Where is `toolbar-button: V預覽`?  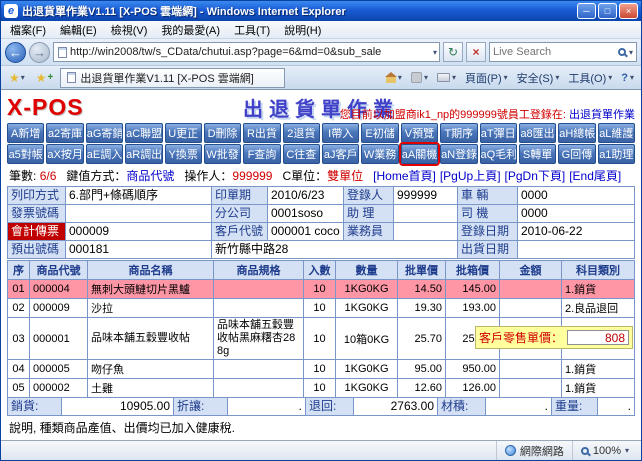 toolbar-button: V預覽 is located at coordinates (419, 133).